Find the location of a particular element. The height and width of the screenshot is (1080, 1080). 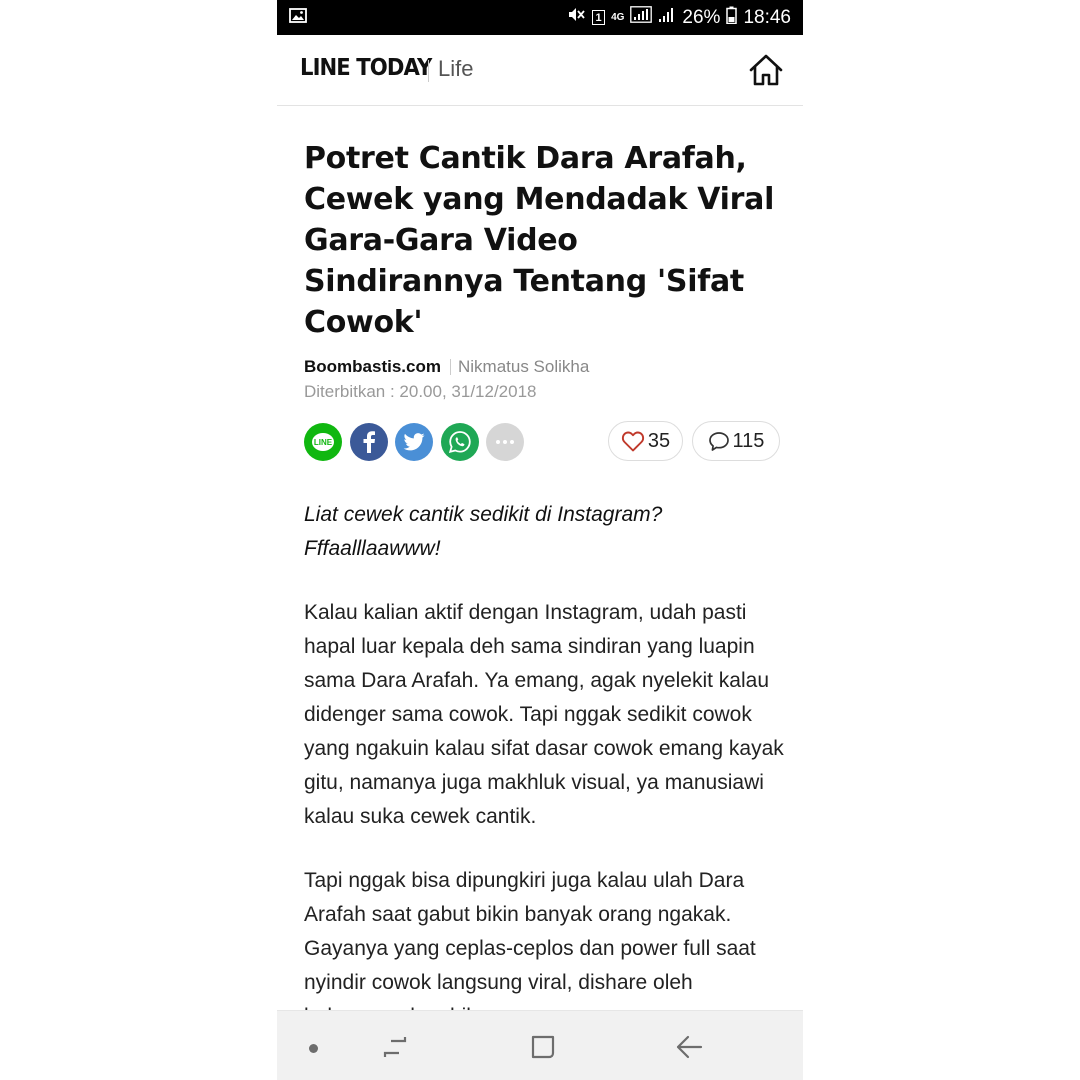

comment-count: 115 is located at coordinates (748, 440).